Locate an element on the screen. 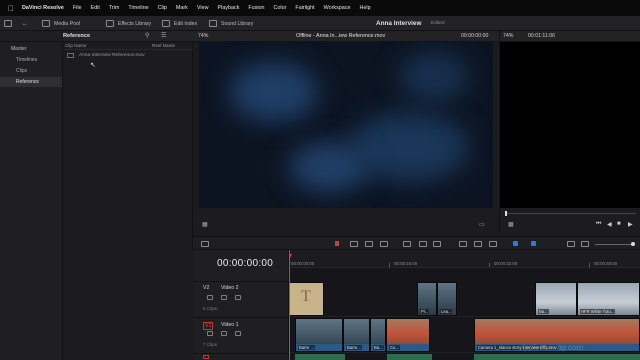 The width and height of the screenshot is (640, 360). scrubber-handle is located at coordinates (506, 213).